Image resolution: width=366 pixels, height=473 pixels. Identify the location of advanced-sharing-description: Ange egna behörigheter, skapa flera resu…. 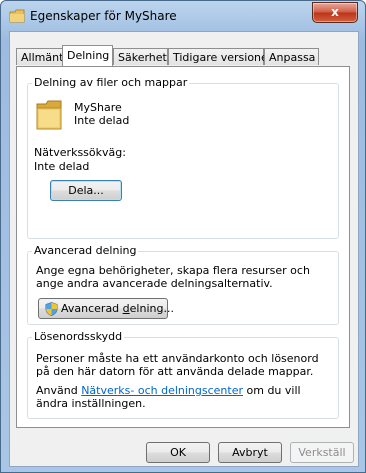
(173, 277).